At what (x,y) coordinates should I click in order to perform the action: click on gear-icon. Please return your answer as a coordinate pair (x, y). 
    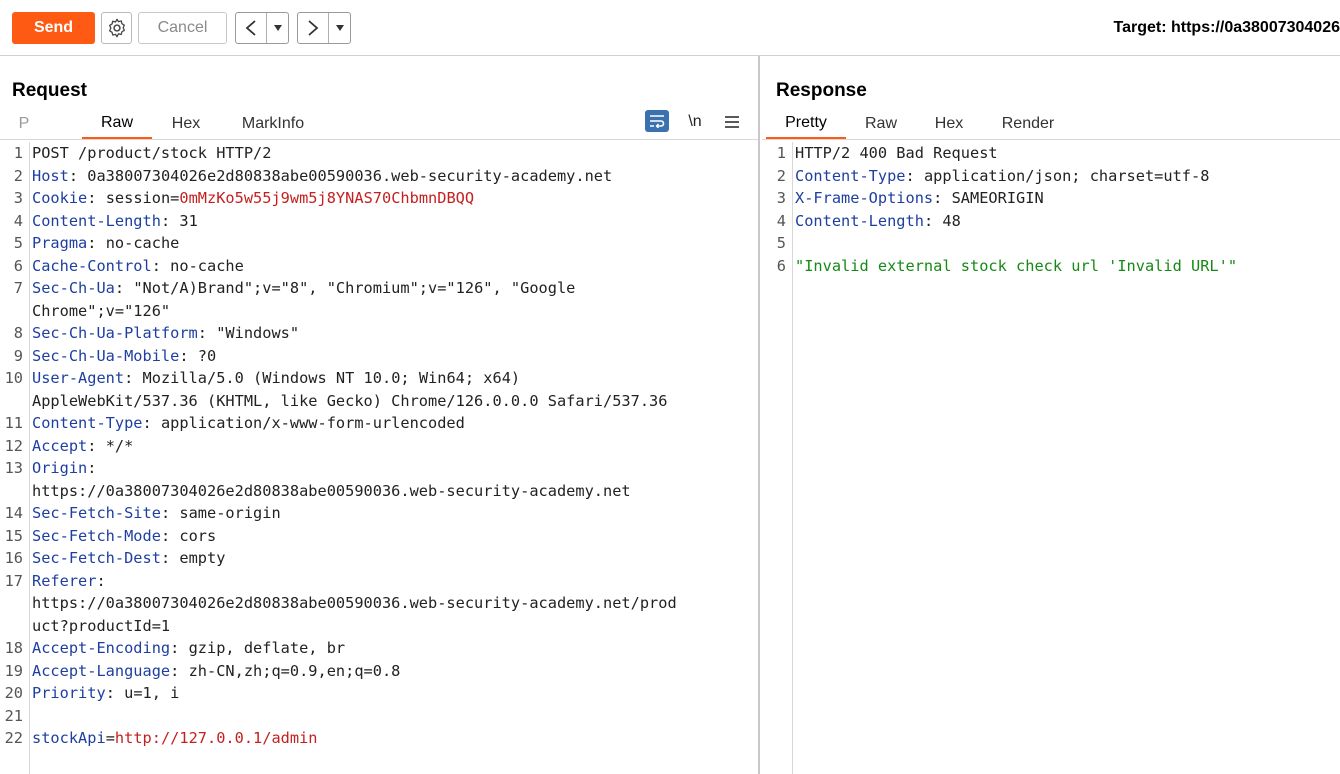
    Looking at the image, I should click on (116, 28).